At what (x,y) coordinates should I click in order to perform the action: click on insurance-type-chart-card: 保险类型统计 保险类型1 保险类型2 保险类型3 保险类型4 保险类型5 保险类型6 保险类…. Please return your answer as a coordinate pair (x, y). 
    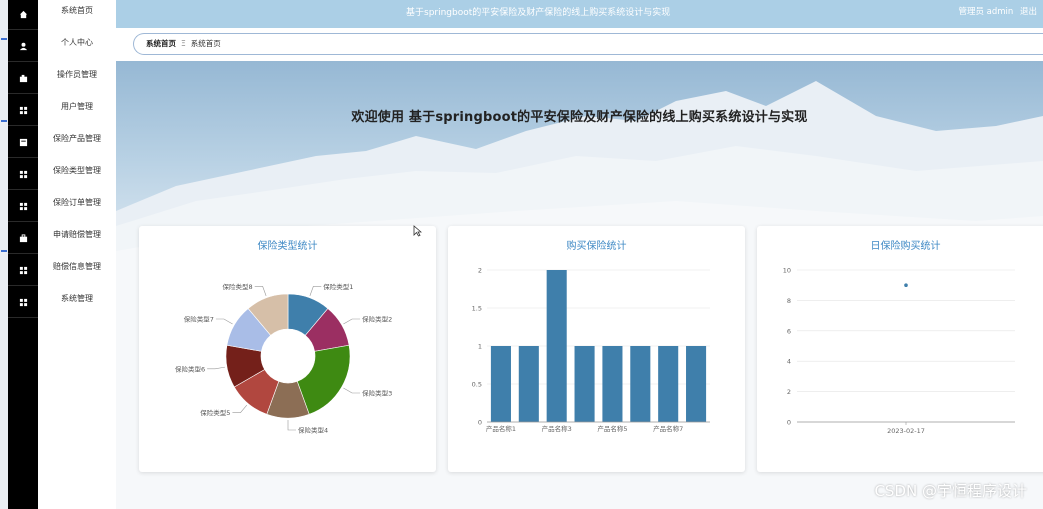
    Looking at the image, I should click on (287, 349).